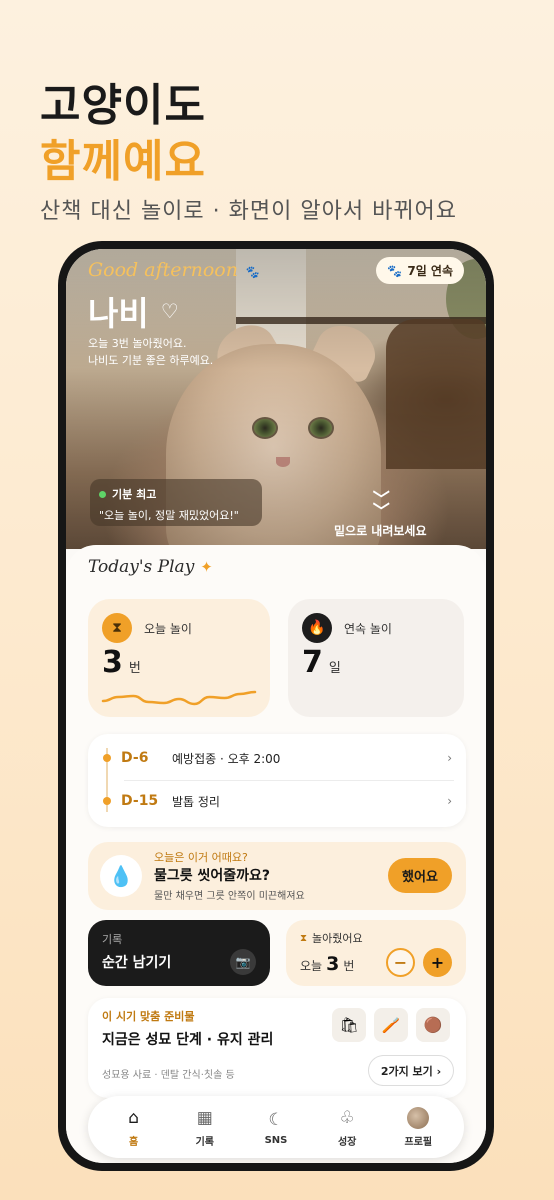  Describe the element at coordinates (137, 343) in the screenshot. I see `cat-description-line1: 오늘 3번 놀아줬어요.` at that location.